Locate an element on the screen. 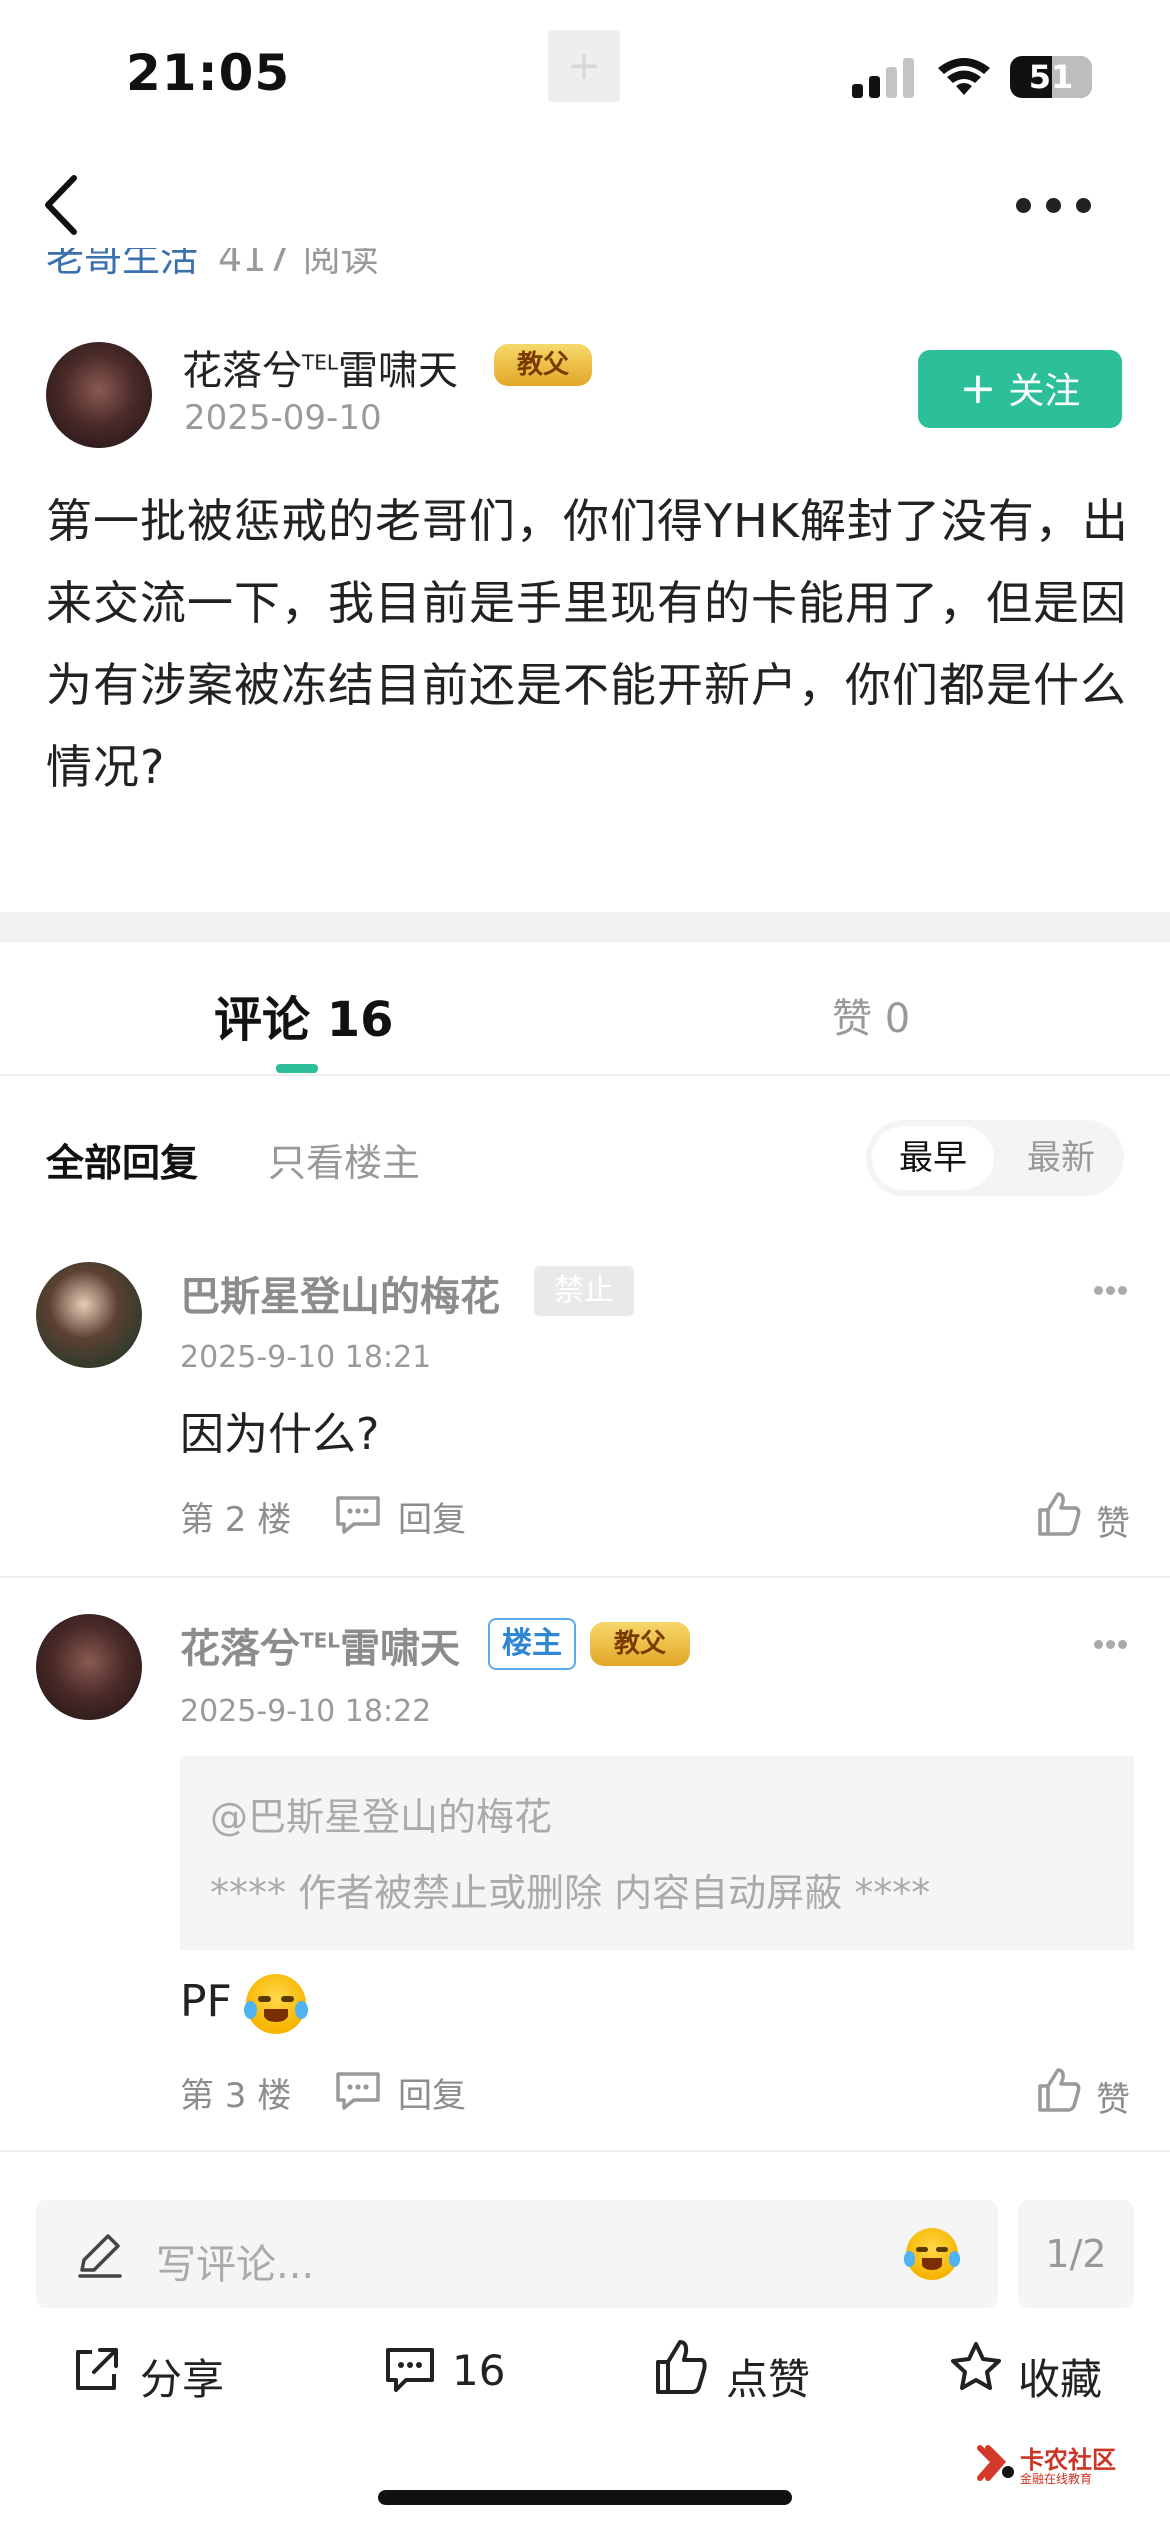 The height and width of the screenshot is (2532, 1170). follow-label: 关注 is located at coordinates (1044, 391).